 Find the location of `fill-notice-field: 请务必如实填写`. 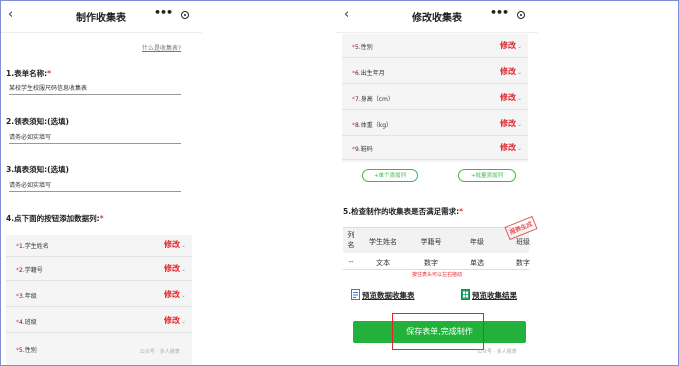

fill-notice-field: 请务必如实填写 is located at coordinates (95, 186).